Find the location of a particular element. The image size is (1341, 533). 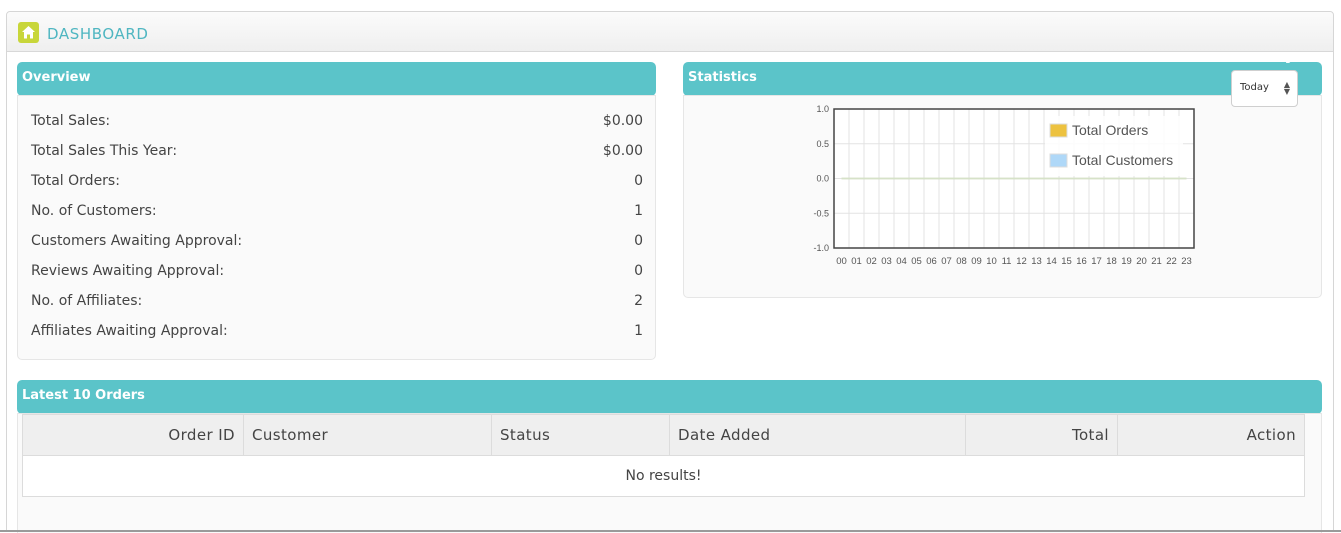

overview-label: Total Orders: is located at coordinates (75, 181).